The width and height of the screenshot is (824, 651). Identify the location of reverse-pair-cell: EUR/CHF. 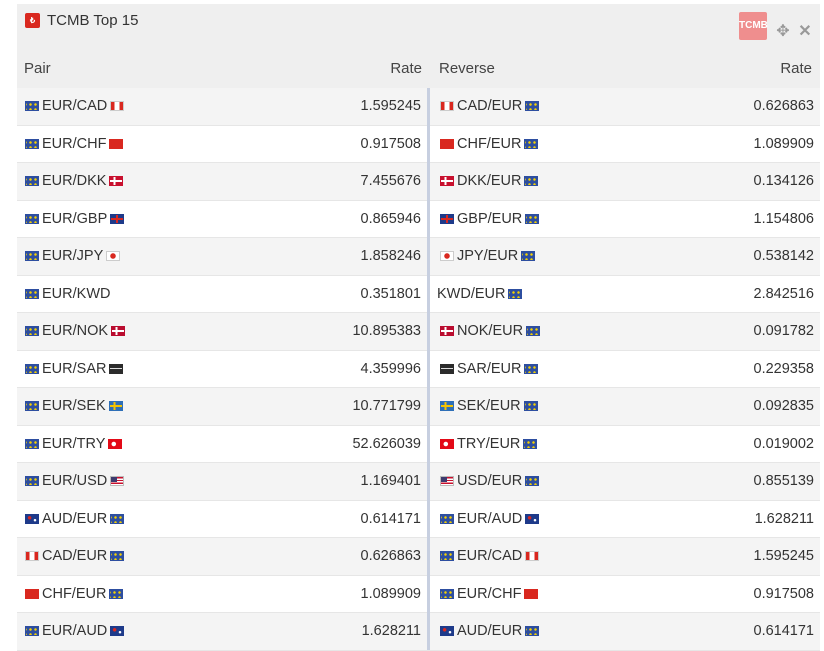
(489, 594).